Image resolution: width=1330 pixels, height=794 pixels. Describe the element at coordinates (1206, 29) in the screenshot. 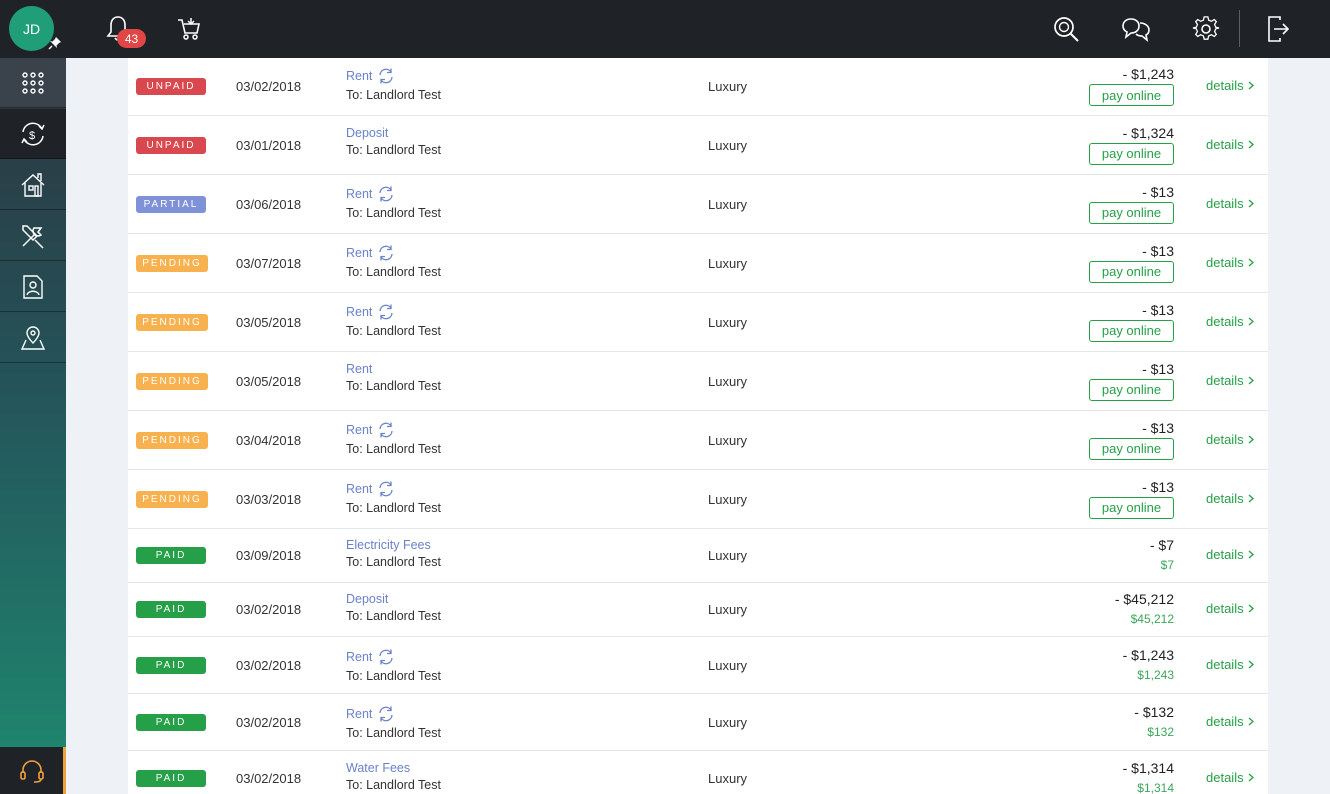

I see `gear-icon` at that location.